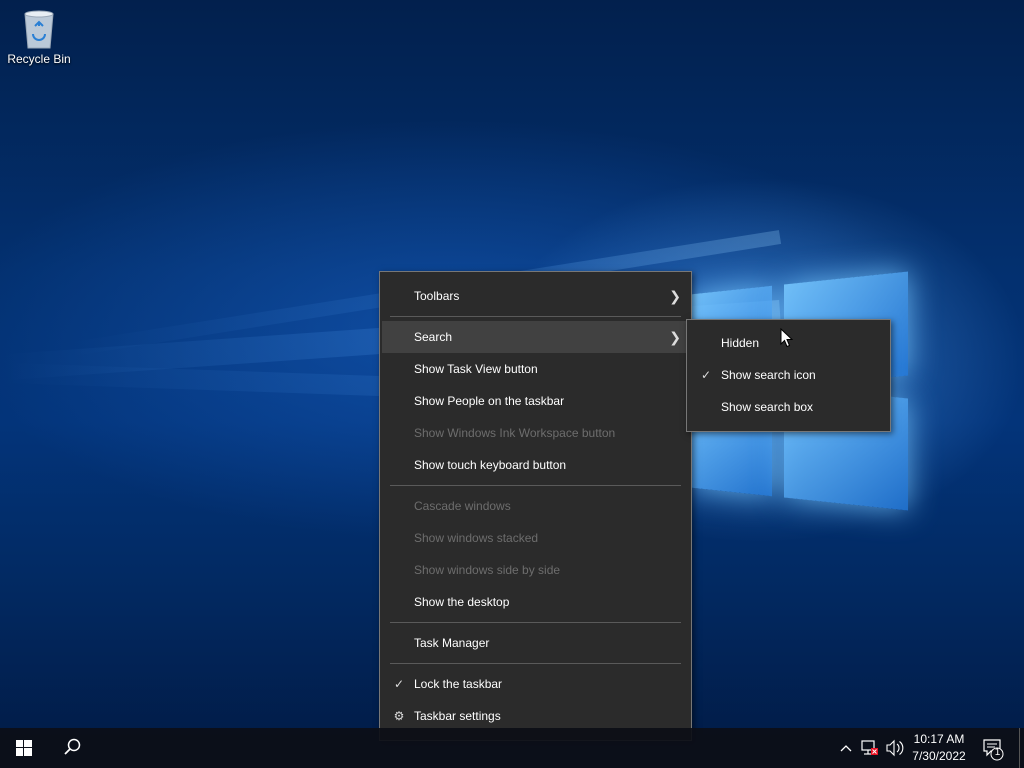  I want to click on menu-item-show-touch-keyboard: Show touch keyboard button, so click(535, 465).